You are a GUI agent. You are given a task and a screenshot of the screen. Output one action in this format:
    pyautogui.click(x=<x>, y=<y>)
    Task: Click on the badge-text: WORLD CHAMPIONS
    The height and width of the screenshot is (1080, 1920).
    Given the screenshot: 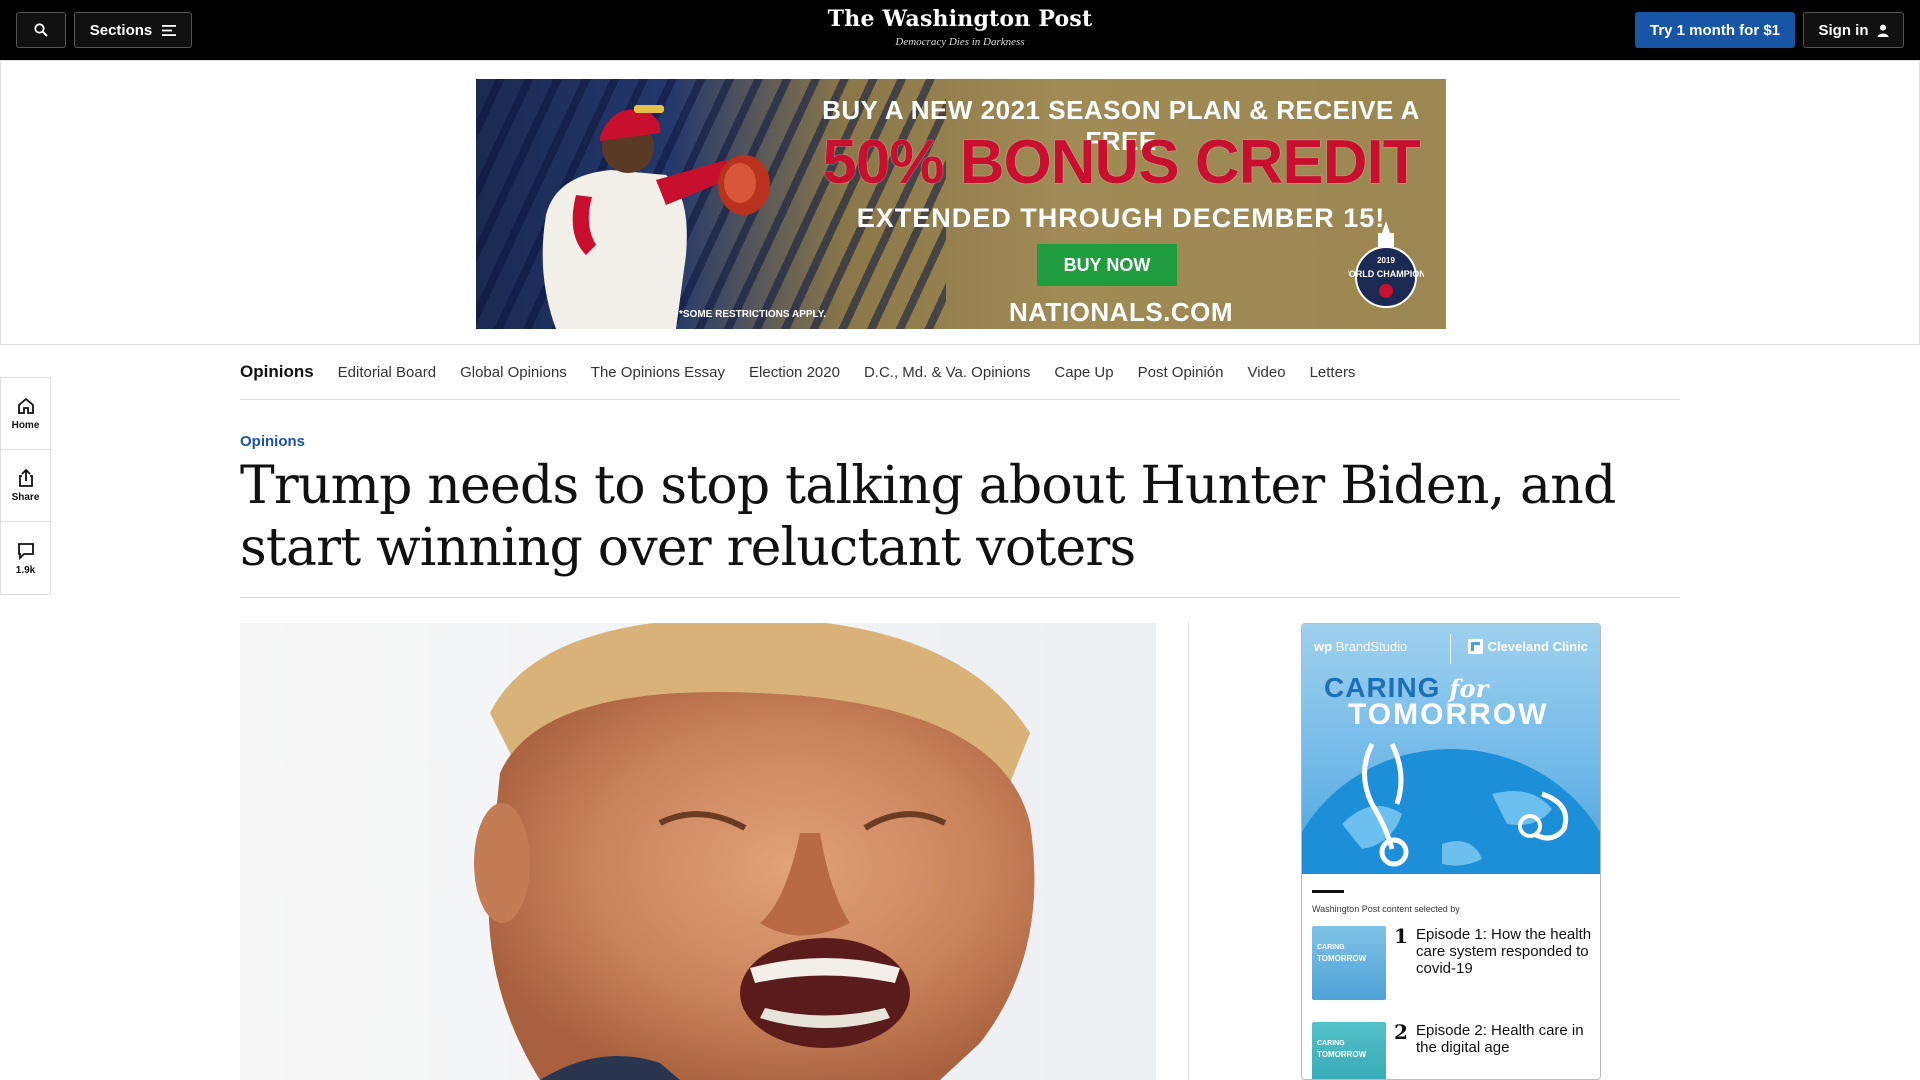 What is the action you would take?
    pyautogui.click(x=1386, y=274)
    